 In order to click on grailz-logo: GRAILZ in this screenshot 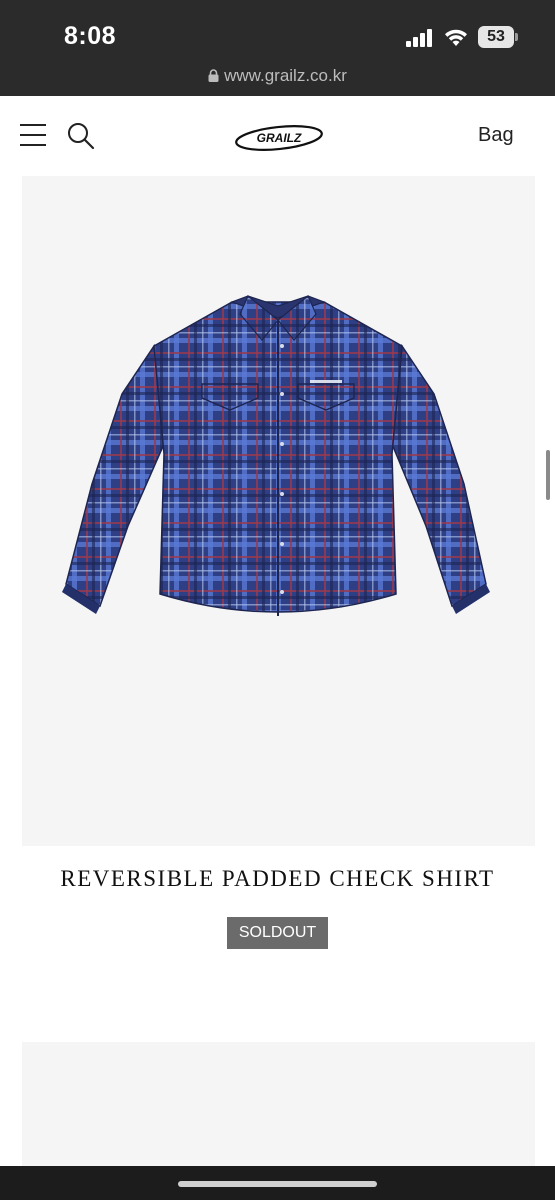, I will do `click(279, 137)`.